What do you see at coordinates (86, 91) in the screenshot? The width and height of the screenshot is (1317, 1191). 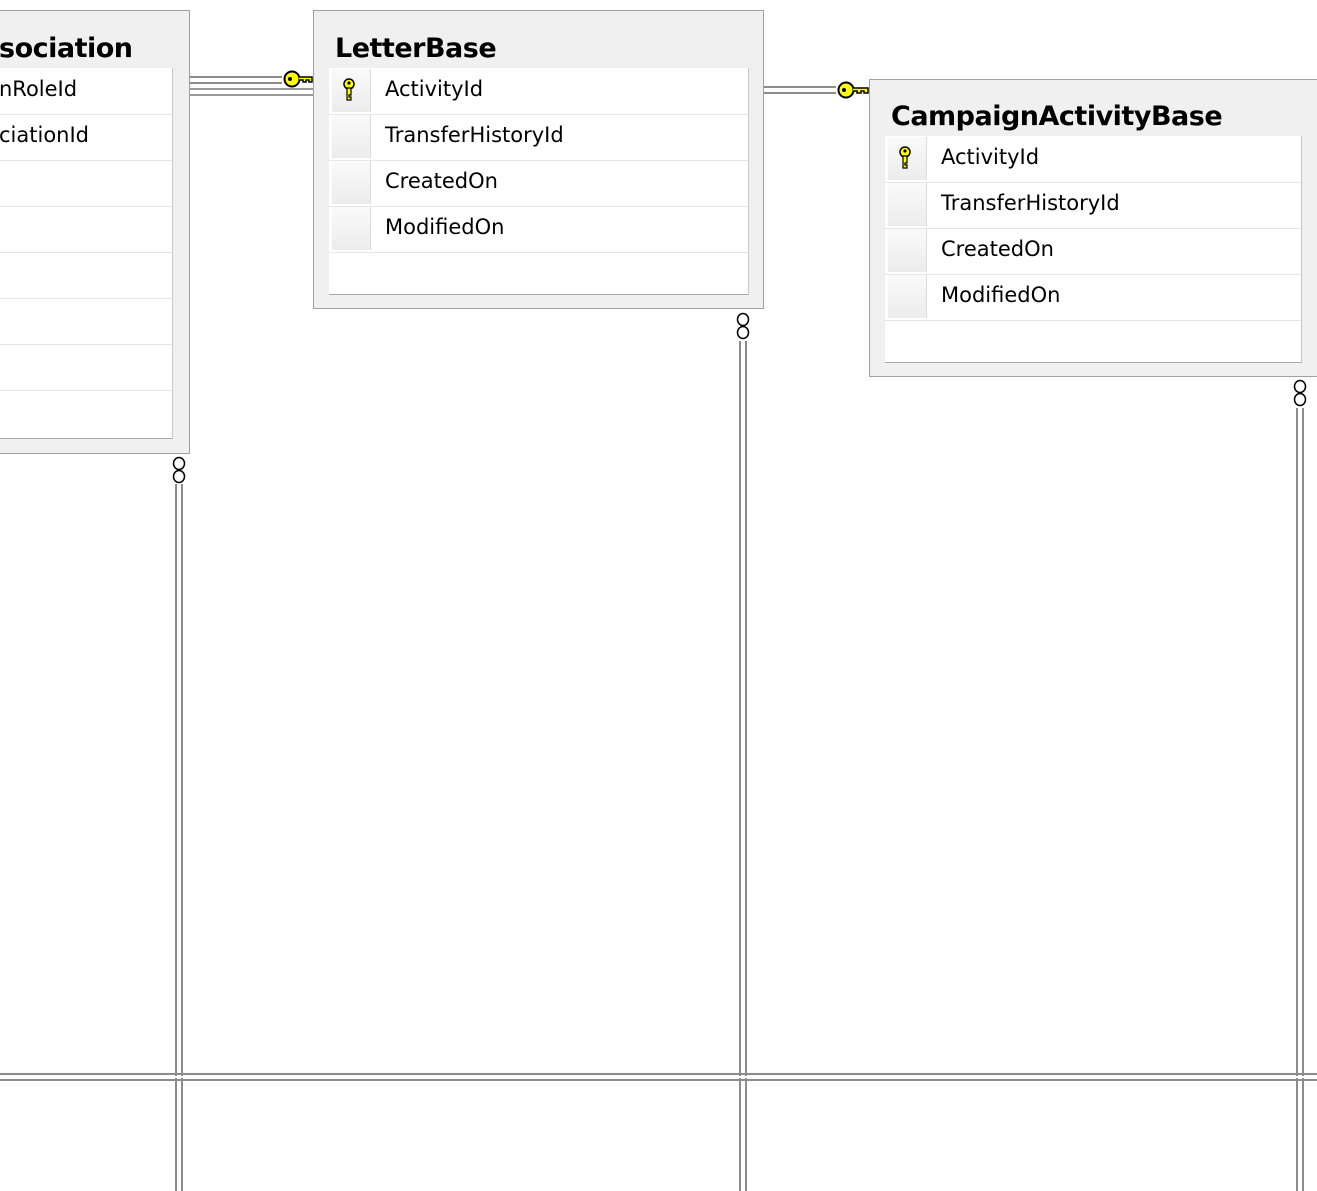 I see `column-row: nRoleId` at bounding box center [86, 91].